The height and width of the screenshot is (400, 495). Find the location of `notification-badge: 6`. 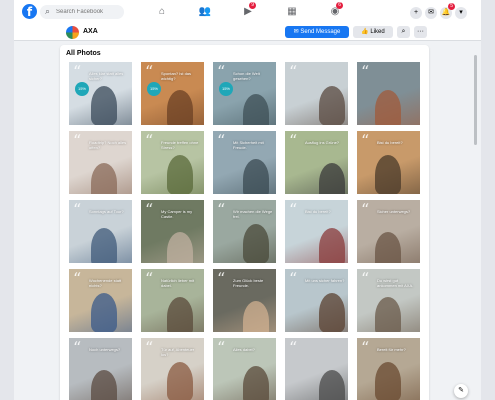

notification-badge: 6 is located at coordinates (339, 5).